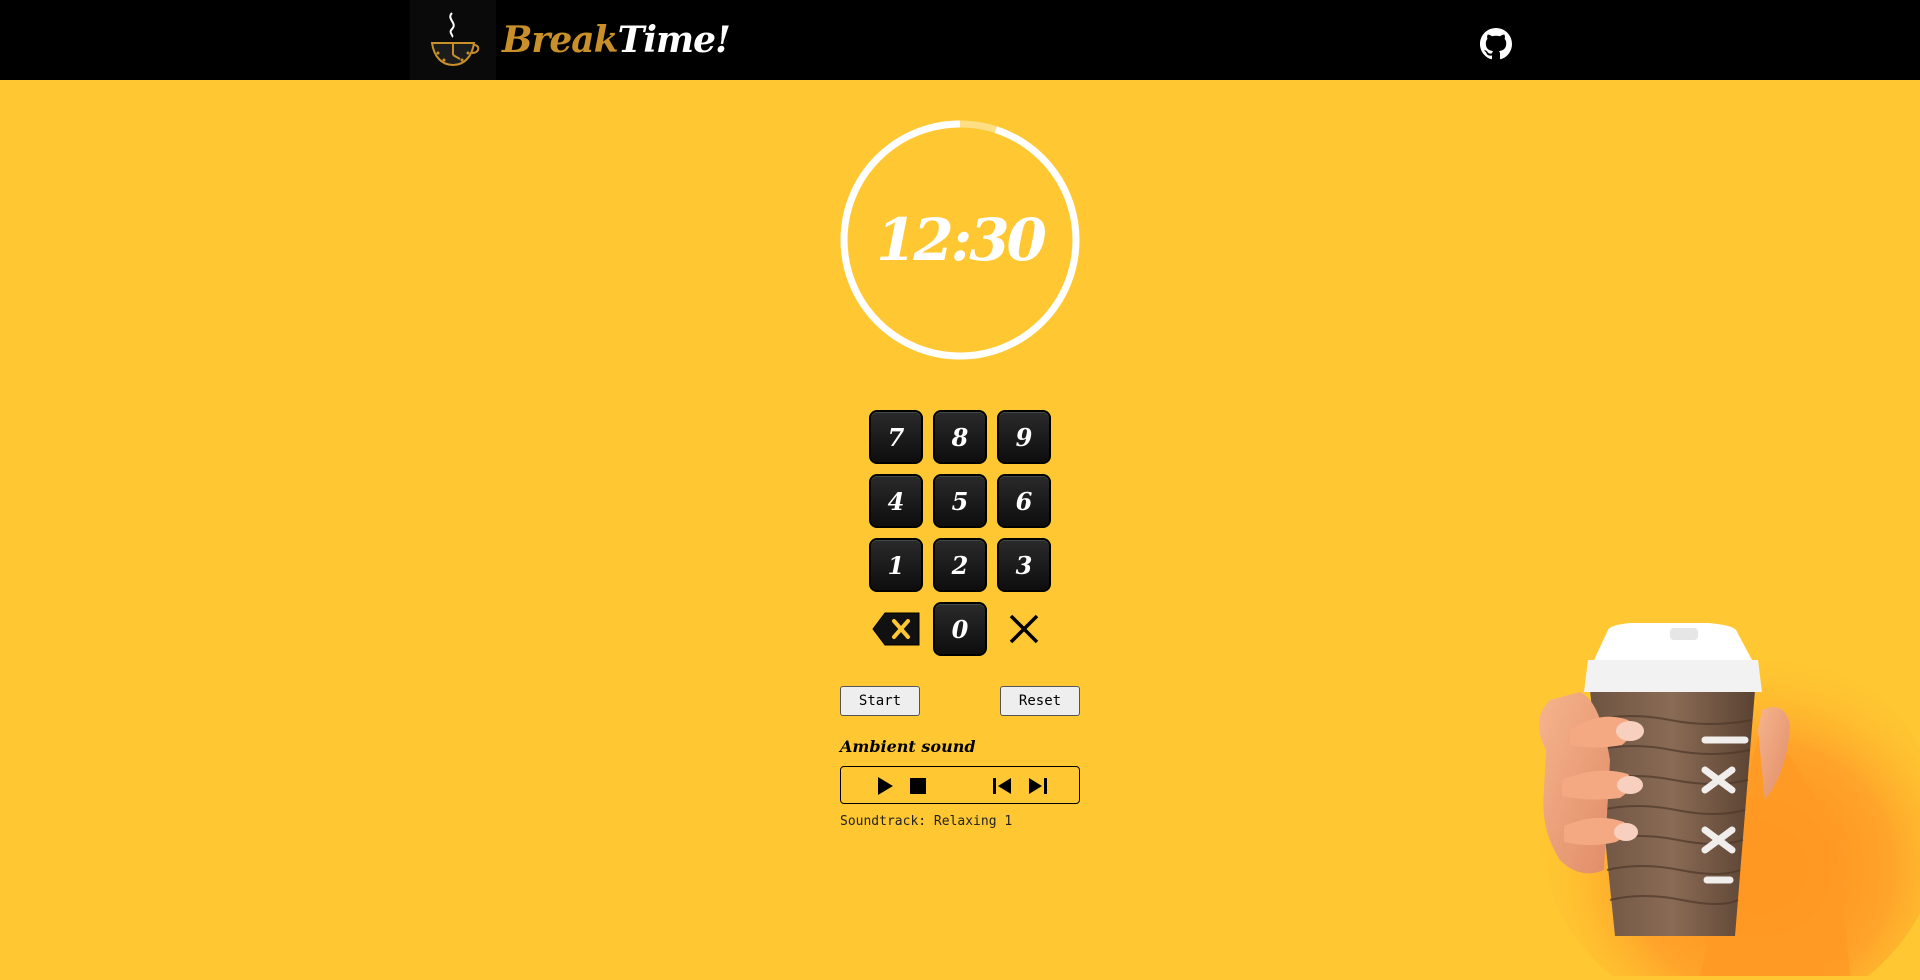 The image size is (1920, 980). What do you see at coordinates (960, 40) in the screenshot?
I see `top-navbar: BreakTime!` at bounding box center [960, 40].